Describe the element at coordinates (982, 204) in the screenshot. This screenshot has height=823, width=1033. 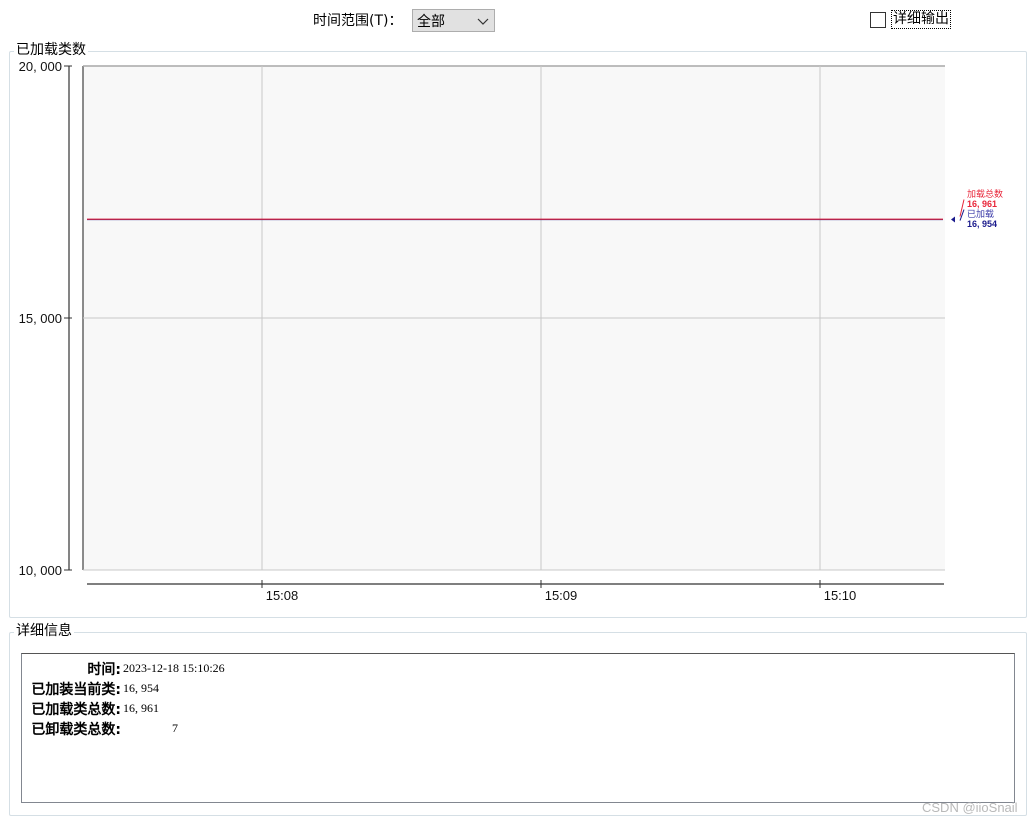
I see `legend-total-value: 16, 961` at that location.